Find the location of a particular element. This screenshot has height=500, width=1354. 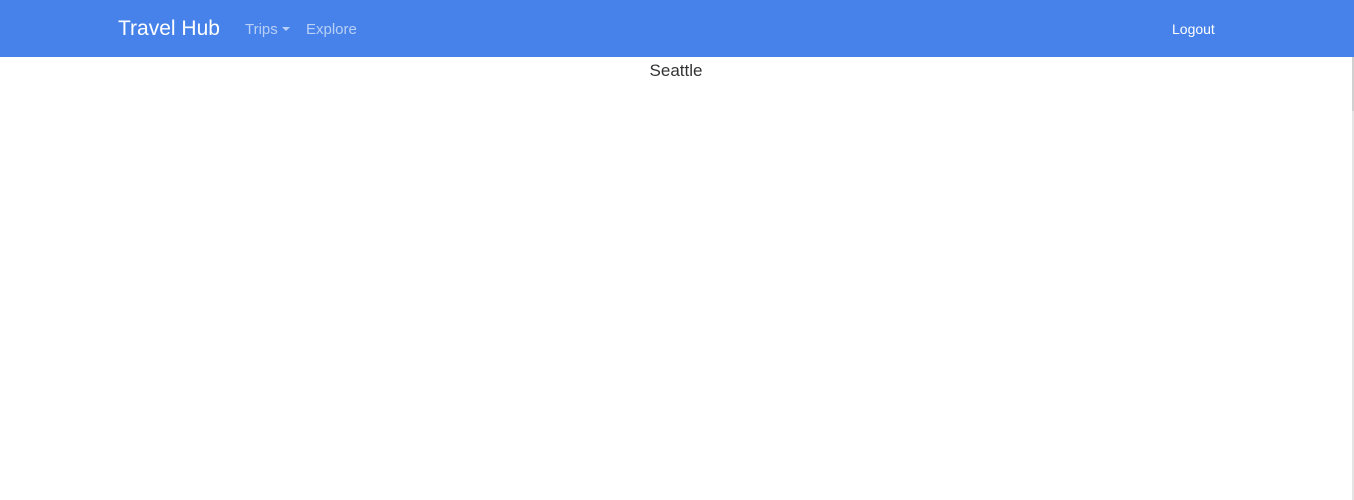

logout-link: Logout is located at coordinates (1193, 29).